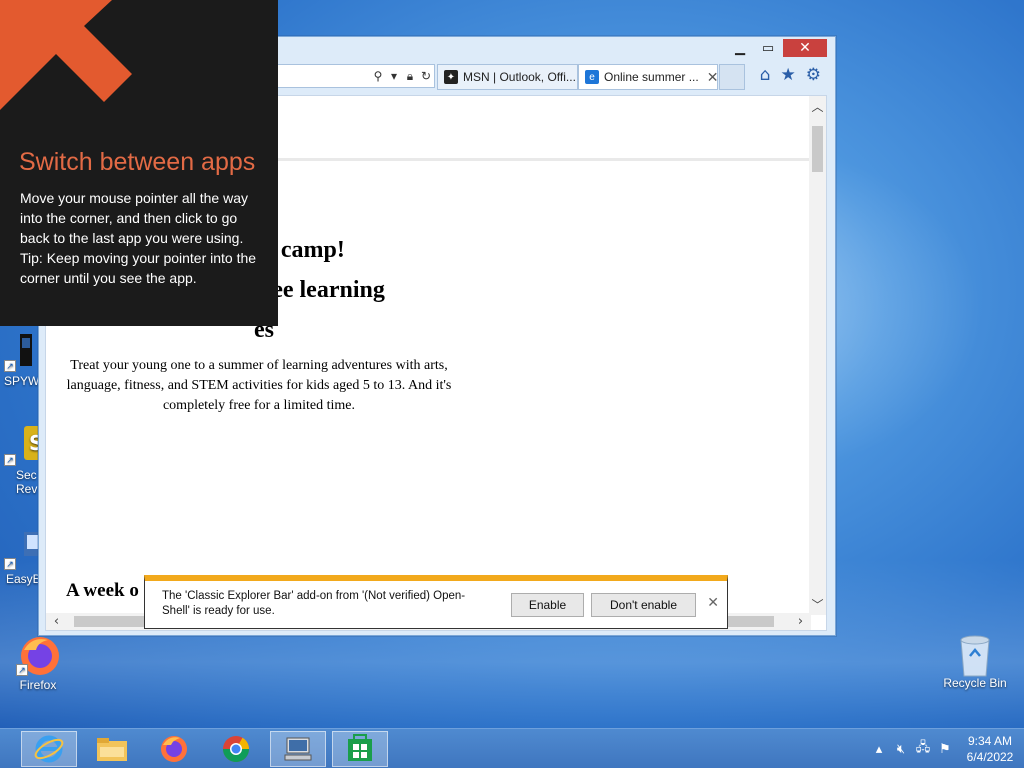 This screenshot has height=768, width=1024. I want to click on notification-close-icon: ✕, so click(713, 603).